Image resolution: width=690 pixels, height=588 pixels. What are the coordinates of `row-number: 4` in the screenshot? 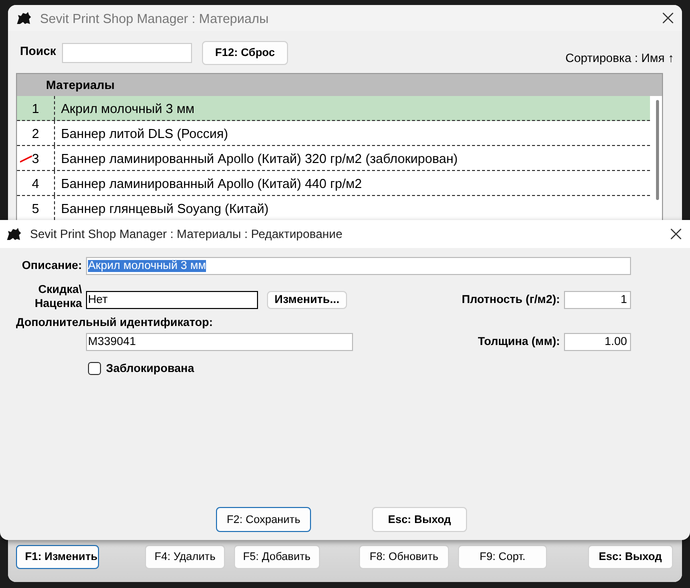 It's located at (36, 183).